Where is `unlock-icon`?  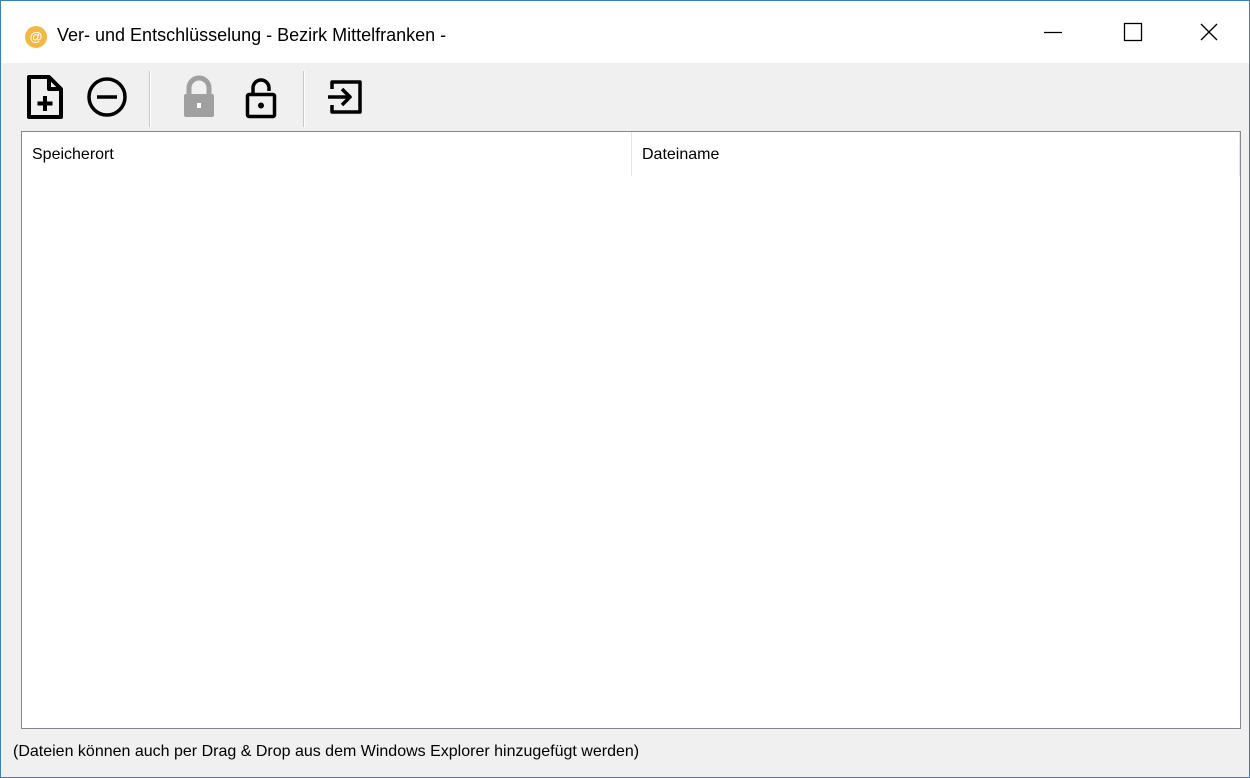
unlock-icon is located at coordinates (261, 98).